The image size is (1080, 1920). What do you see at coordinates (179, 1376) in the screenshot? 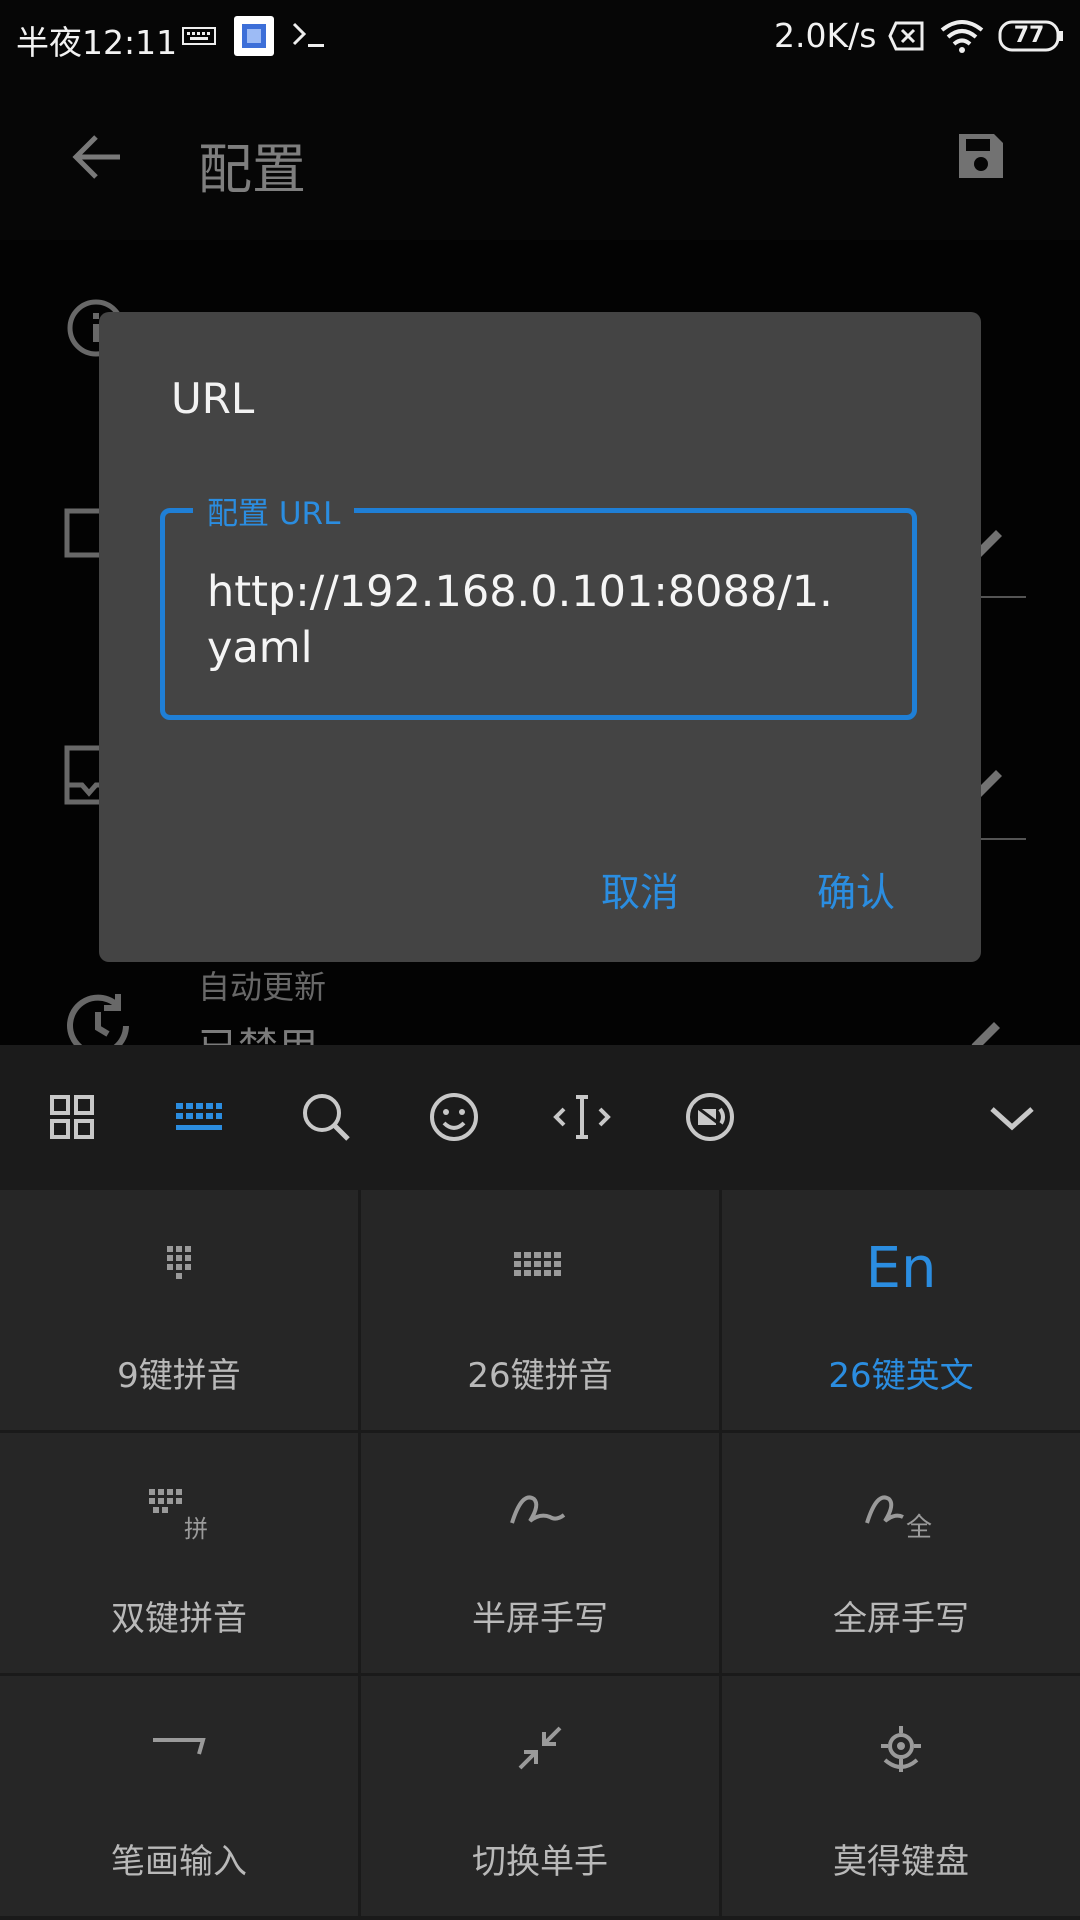
I see `mode-label: 9键拼音` at bounding box center [179, 1376].